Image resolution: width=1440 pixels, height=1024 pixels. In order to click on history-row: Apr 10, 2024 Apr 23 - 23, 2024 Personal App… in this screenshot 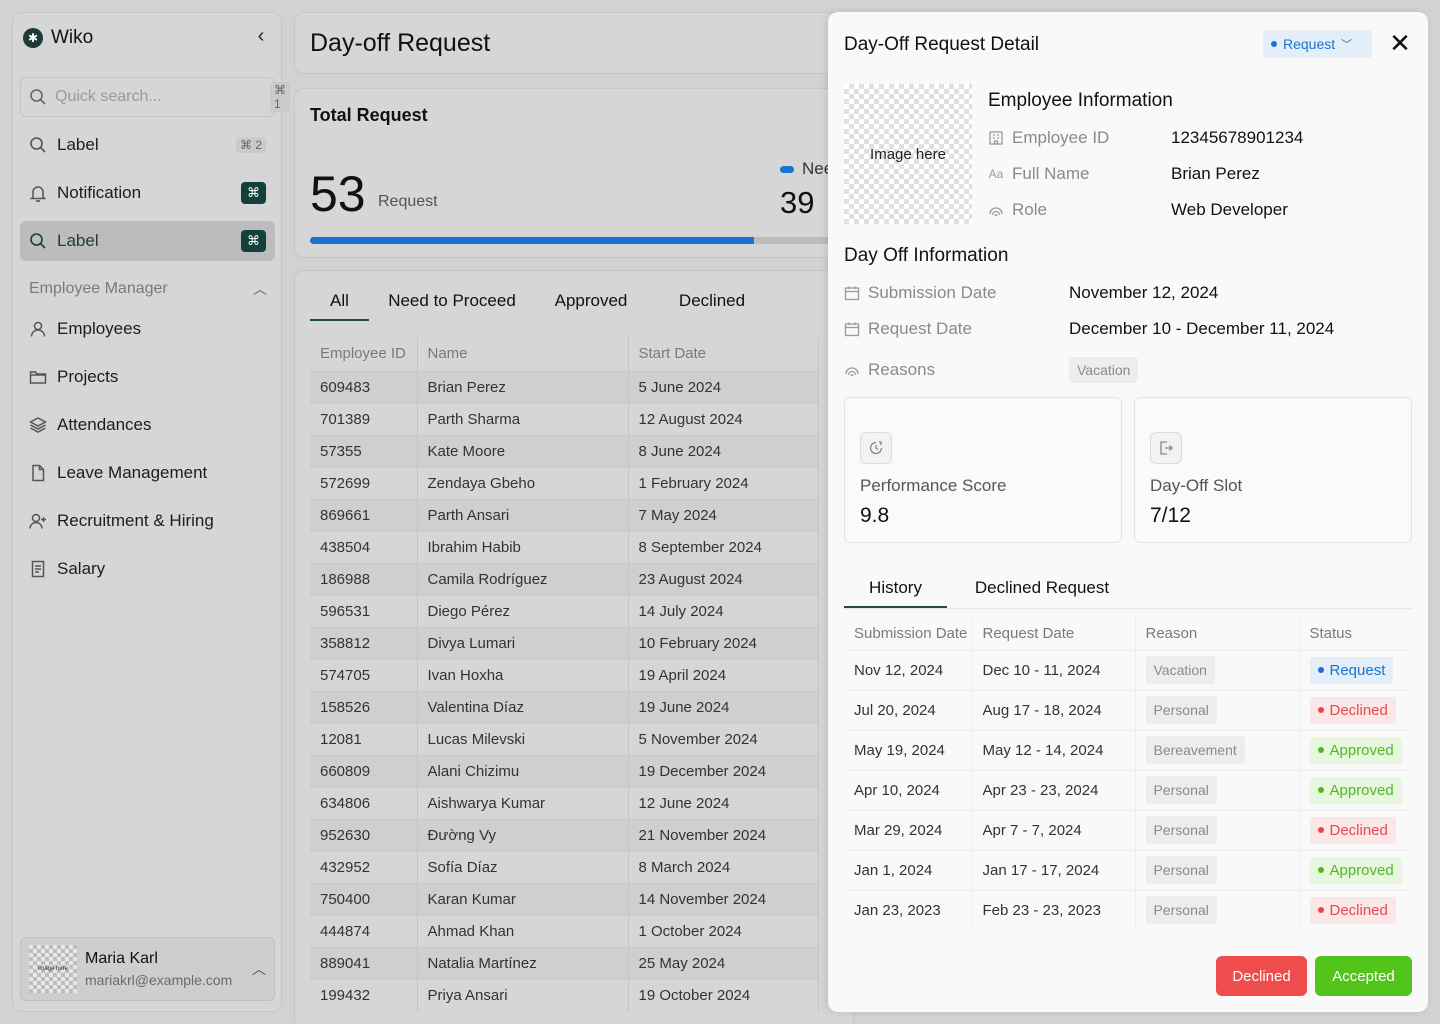, I will do `click(1128, 789)`.